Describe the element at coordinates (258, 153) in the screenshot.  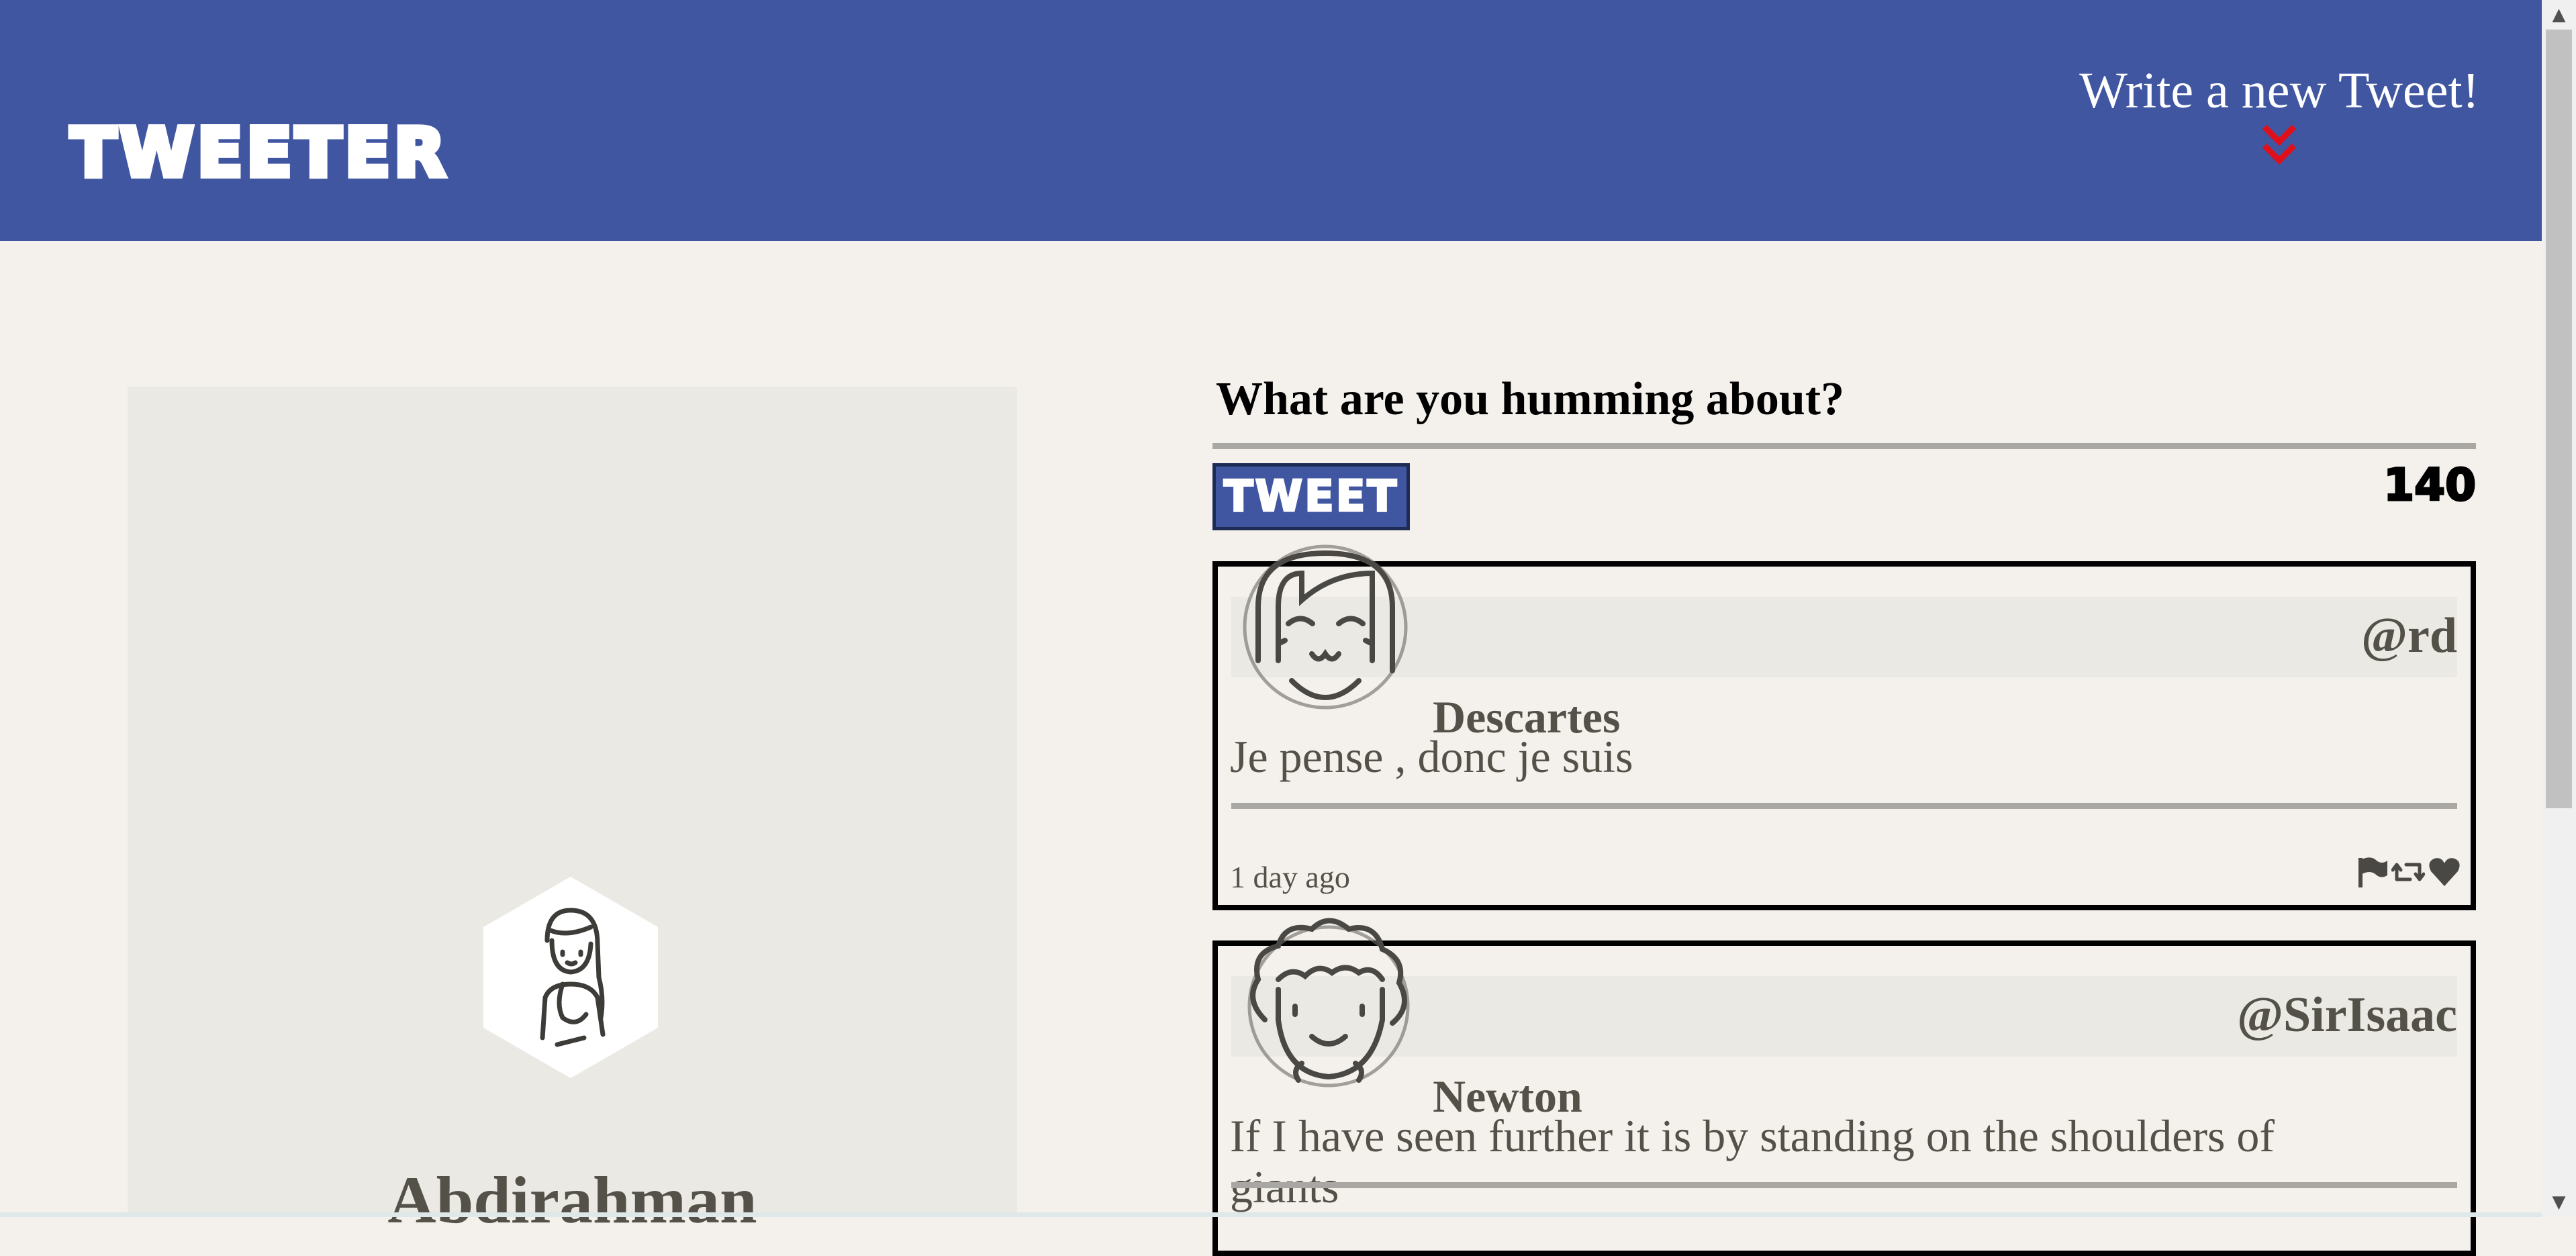
I see `app-logo: TWEETER` at that location.